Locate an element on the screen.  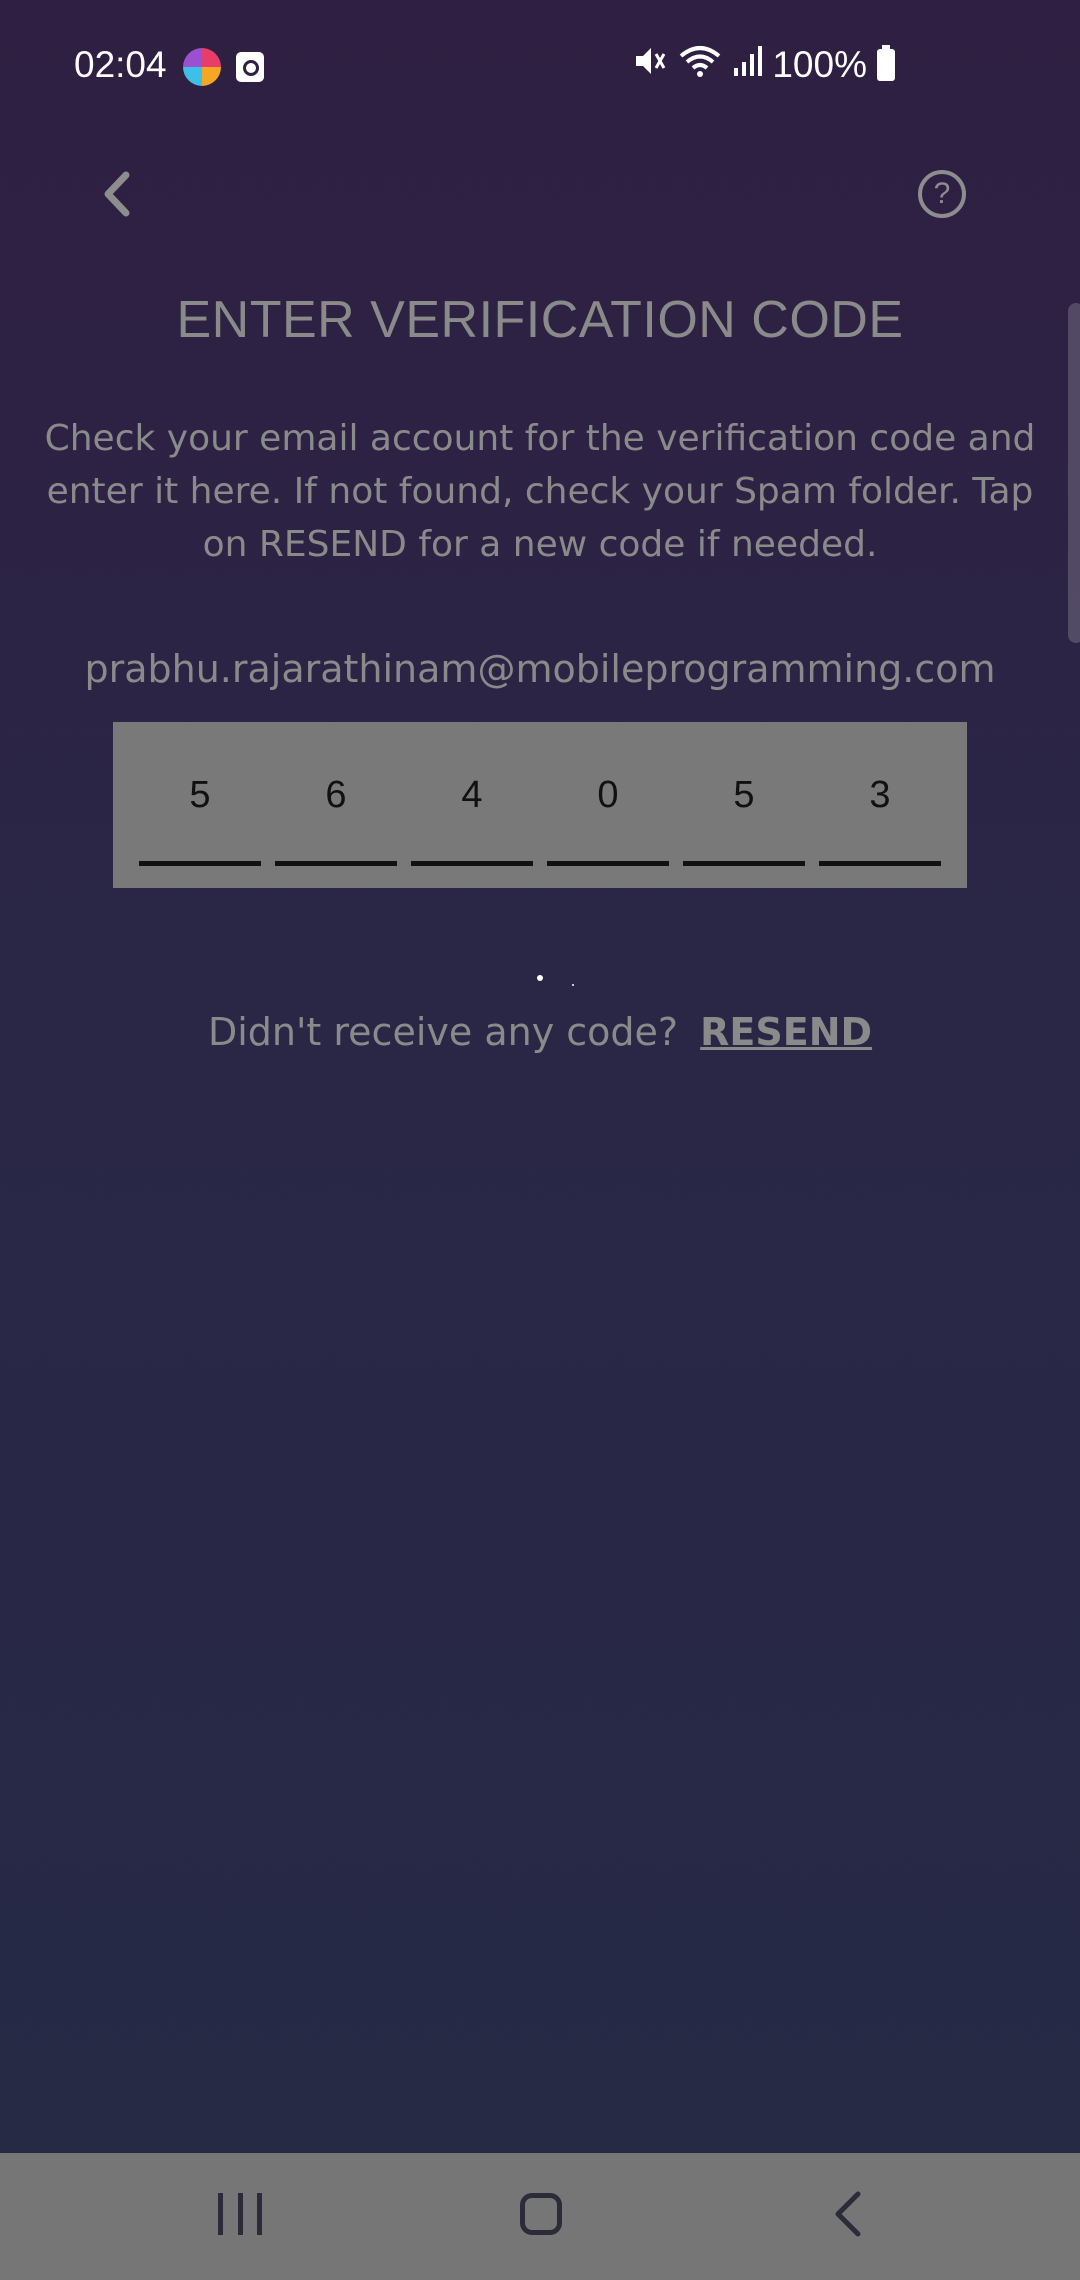
code-digit-2: 6 is located at coordinates (336, 794).